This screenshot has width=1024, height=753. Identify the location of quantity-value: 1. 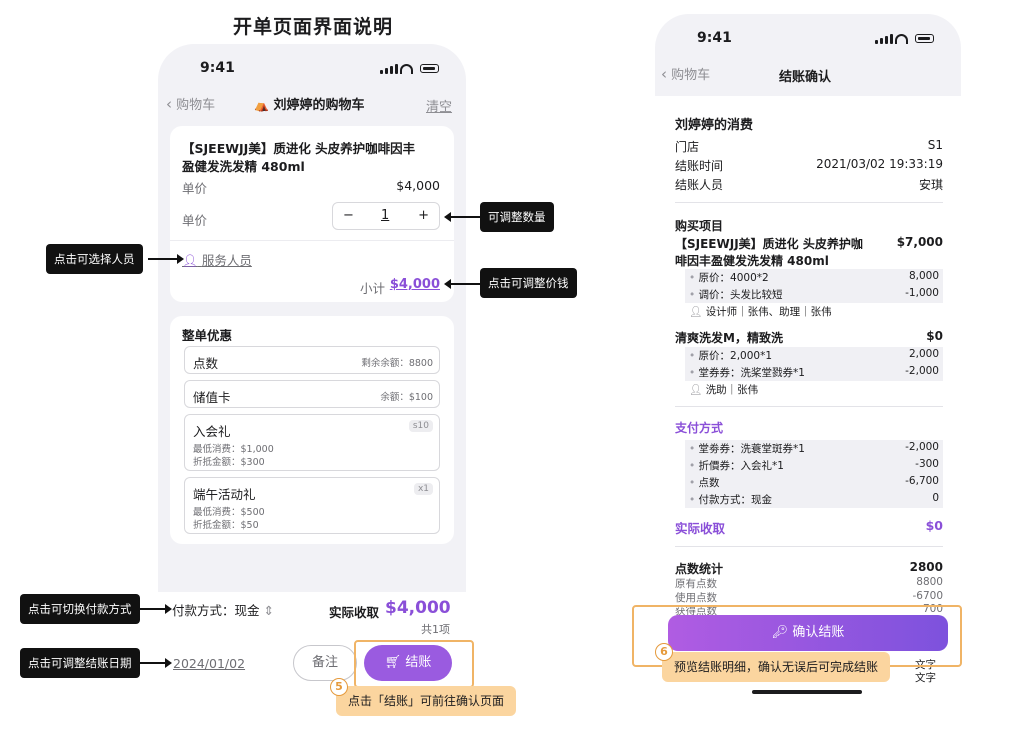
(385, 215).